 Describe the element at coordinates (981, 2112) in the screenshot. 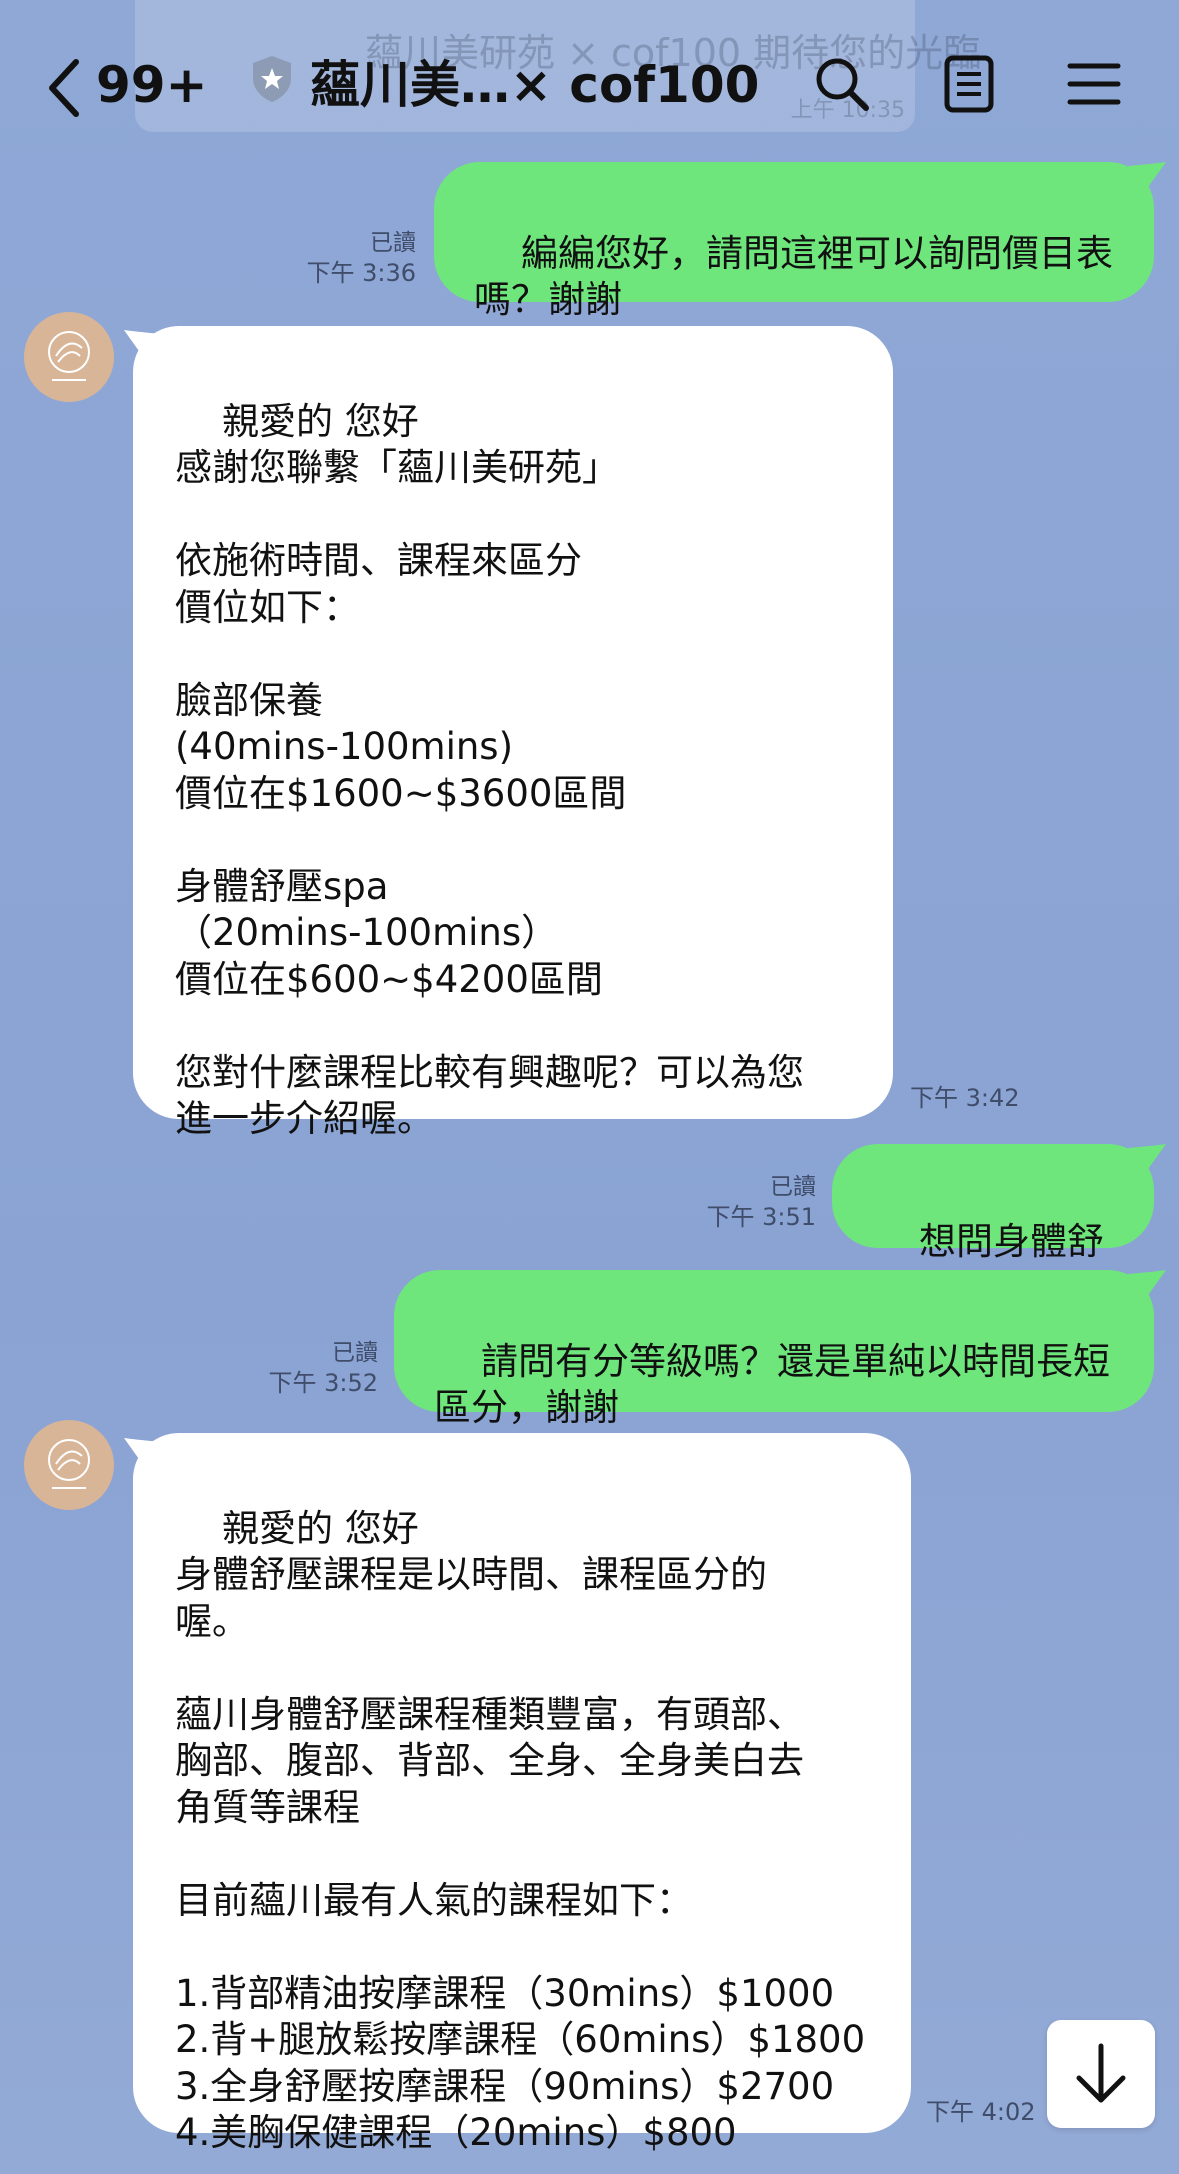

I see `message-time: 下午 4:02` at that location.